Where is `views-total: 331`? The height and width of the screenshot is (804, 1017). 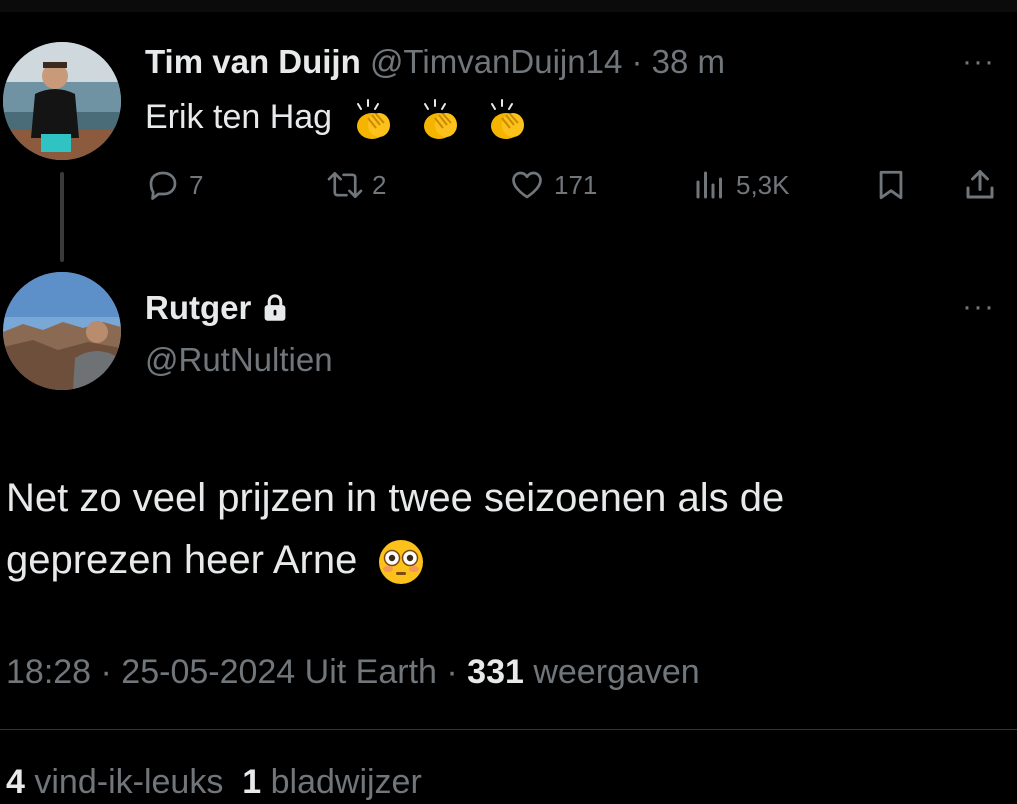
views-total: 331 is located at coordinates (495, 672).